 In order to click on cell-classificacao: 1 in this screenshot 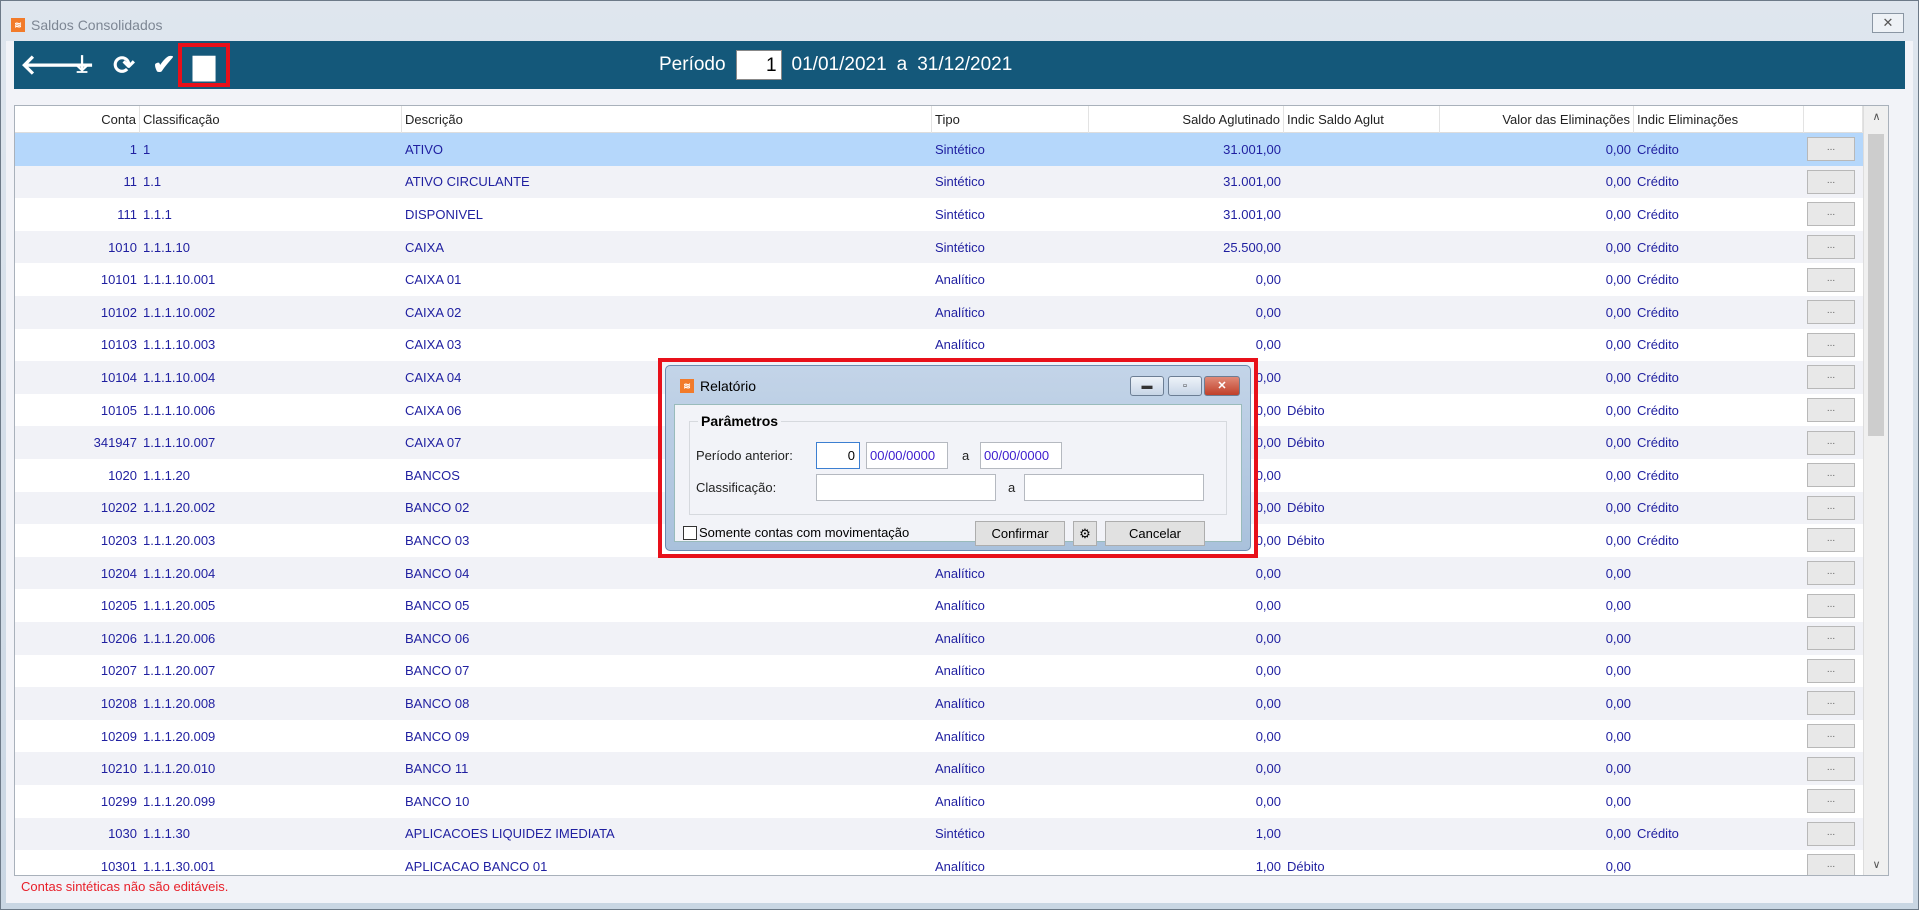, I will do `click(147, 149)`.